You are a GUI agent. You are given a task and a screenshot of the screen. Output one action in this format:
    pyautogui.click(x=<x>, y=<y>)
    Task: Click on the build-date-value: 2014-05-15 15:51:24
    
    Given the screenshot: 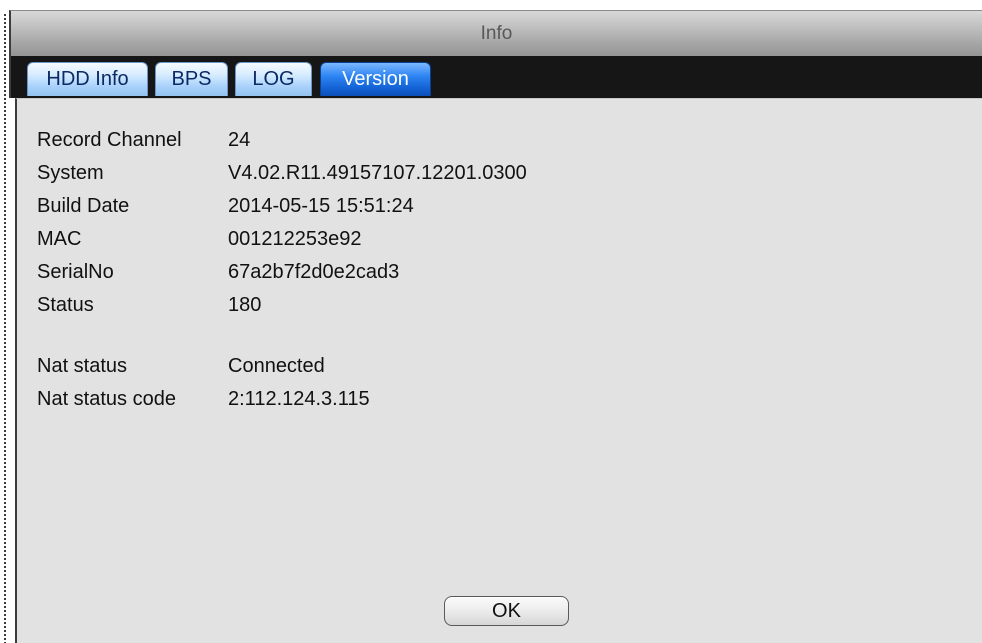 What is the action you would take?
    pyautogui.click(x=321, y=206)
    